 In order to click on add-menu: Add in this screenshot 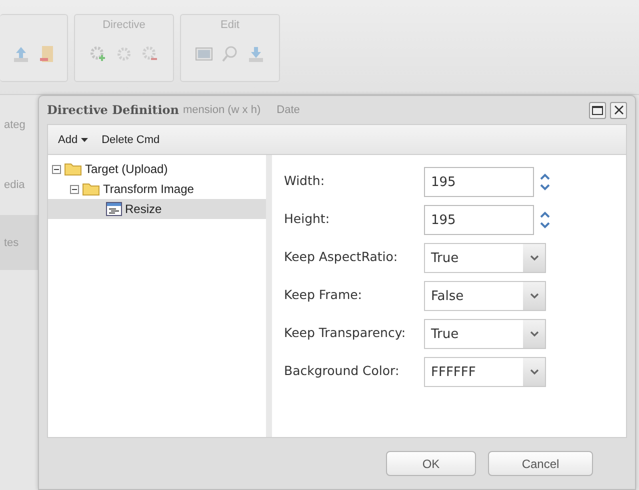, I will do `click(73, 140)`.